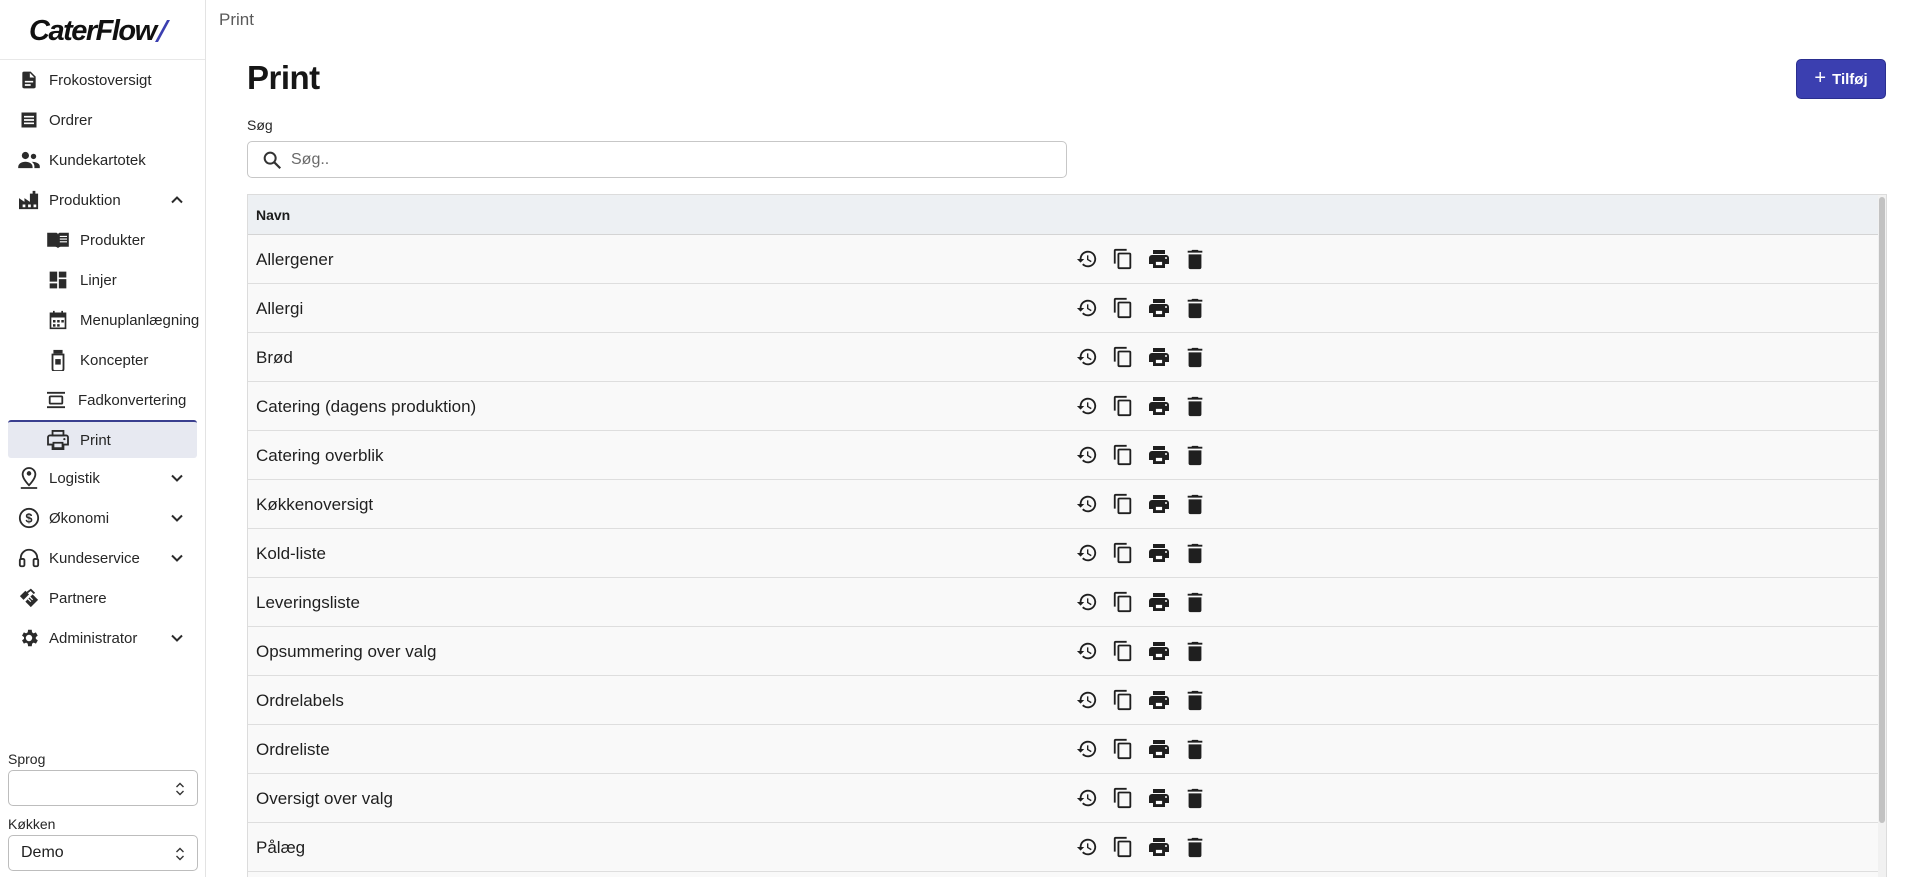 Image resolution: width=1919 pixels, height=877 pixels. I want to click on sidebar-item-kundeservice: Kundeservice, so click(102, 558).